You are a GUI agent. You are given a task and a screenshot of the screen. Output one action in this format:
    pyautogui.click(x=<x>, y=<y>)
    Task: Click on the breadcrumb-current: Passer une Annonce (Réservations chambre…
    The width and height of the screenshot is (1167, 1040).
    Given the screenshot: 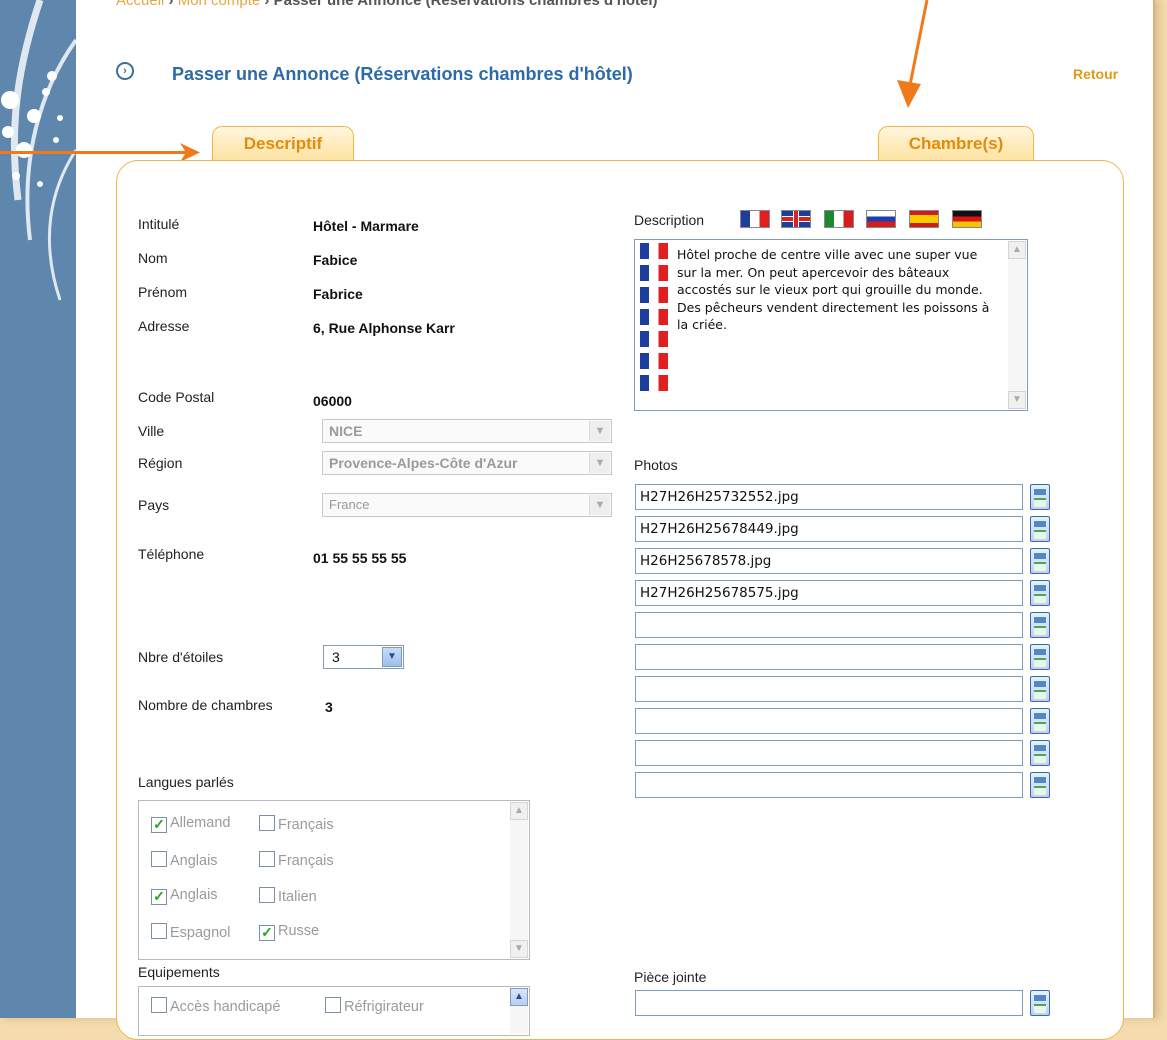 What is the action you would take?
    pyautogui.click(x=465, y=4)
    